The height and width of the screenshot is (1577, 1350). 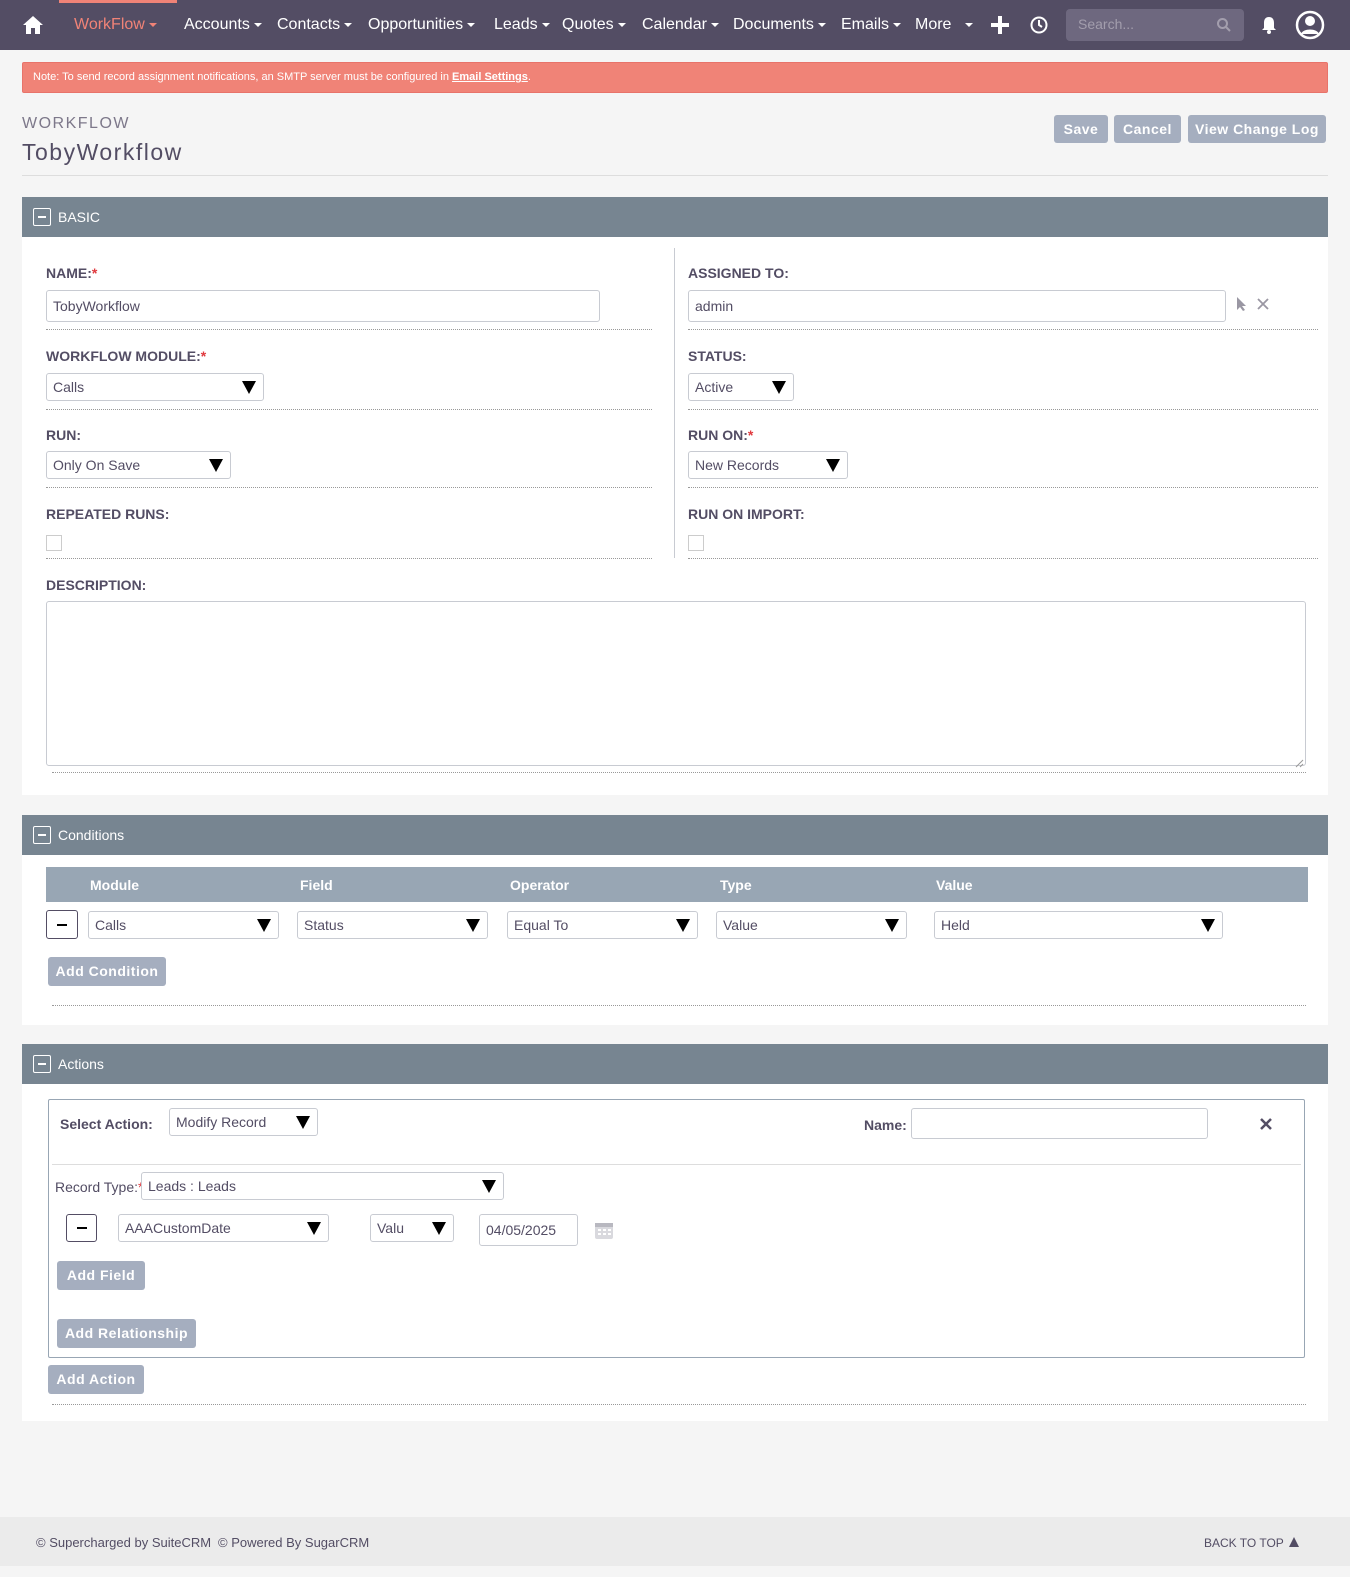 I want to click on nav-calendar: Calendar, so click(x=680, y=25).